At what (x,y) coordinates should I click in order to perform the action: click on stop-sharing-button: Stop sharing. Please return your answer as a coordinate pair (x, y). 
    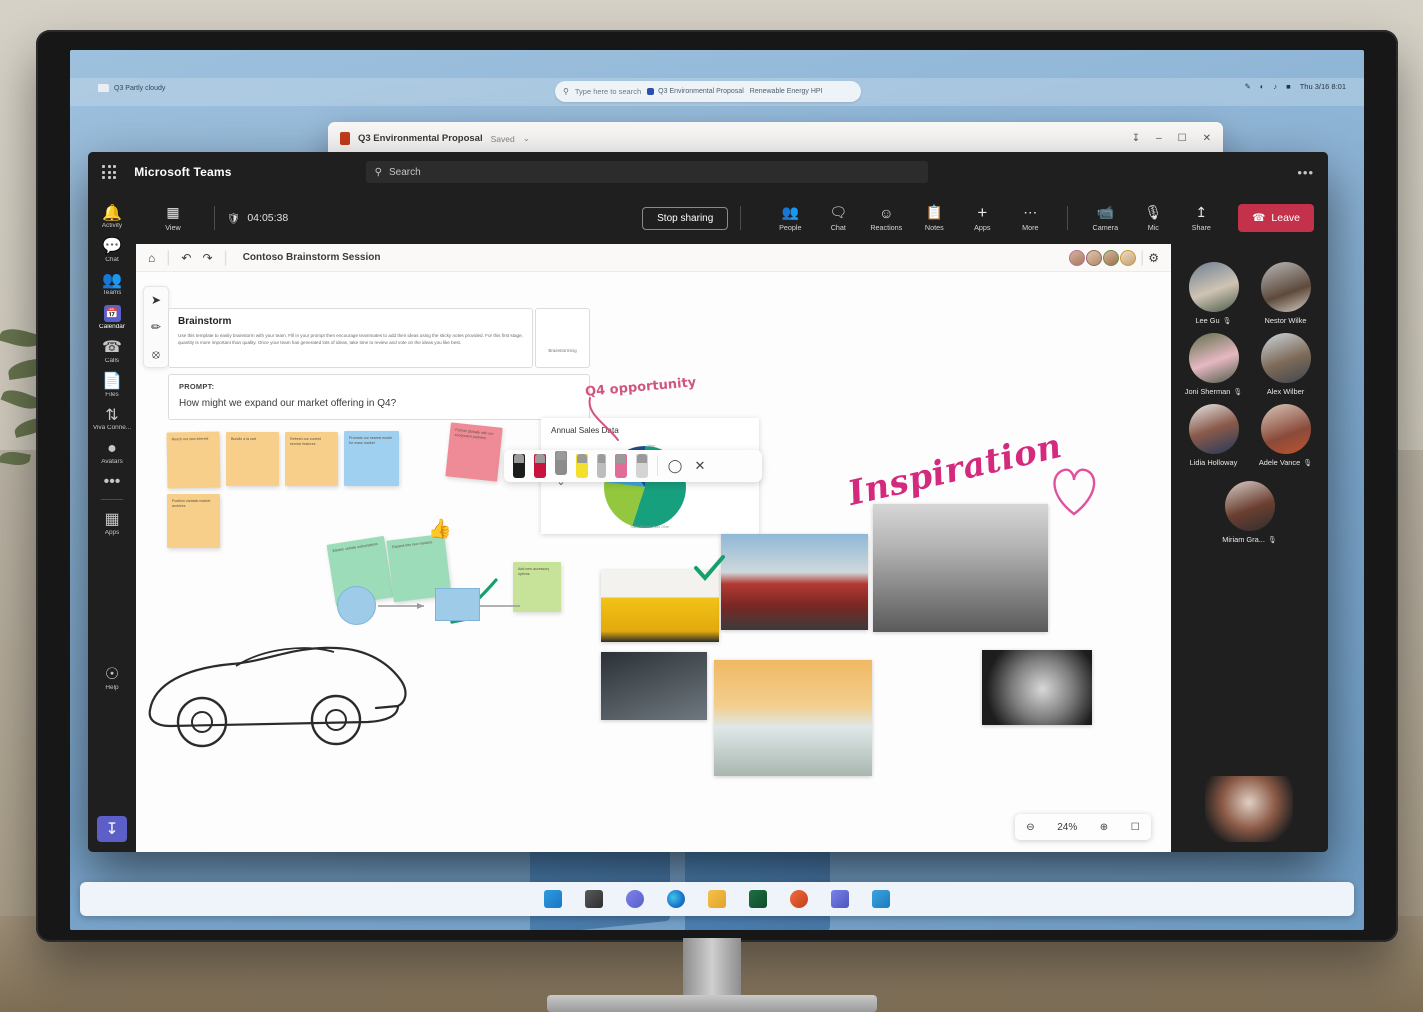
    Looking at the image, I should click on (685, 218).